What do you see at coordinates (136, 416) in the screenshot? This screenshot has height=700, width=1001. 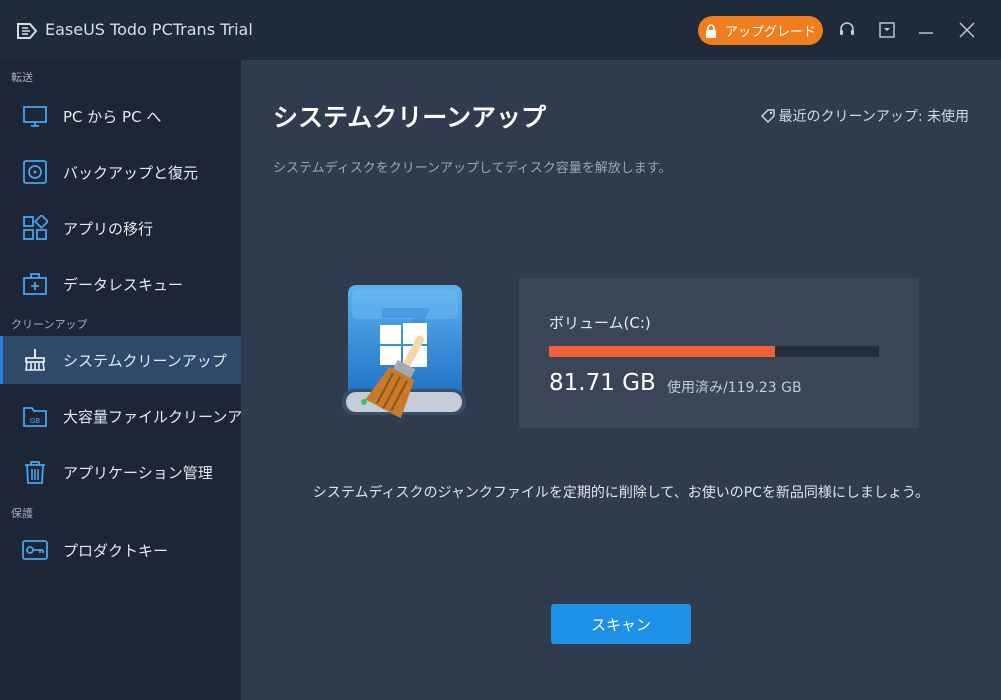 I see `sidebar-item-large-file-cleanup: GB 大容量ファイルクリーンアップ` at bounding box center [136, 416].